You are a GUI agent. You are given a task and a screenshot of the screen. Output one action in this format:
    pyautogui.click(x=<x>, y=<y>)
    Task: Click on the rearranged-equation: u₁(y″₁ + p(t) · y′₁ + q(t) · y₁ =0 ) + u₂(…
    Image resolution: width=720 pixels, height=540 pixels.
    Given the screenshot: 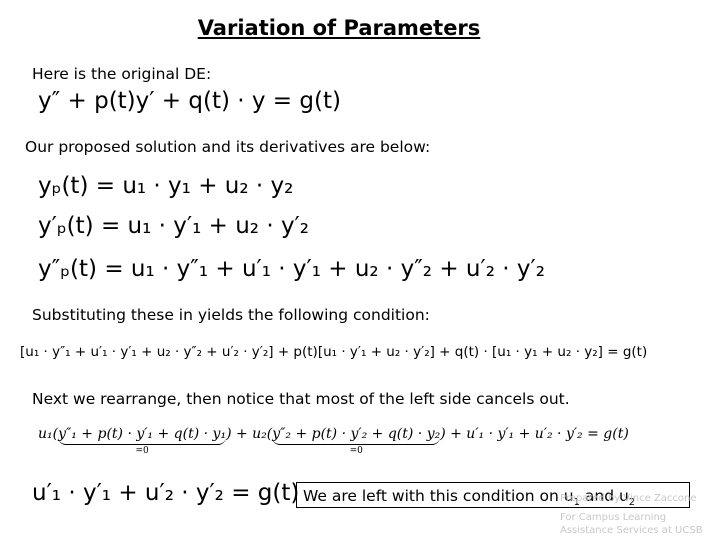 What is the action you would take?
    pyautogui.click(x=333, y=441)
    